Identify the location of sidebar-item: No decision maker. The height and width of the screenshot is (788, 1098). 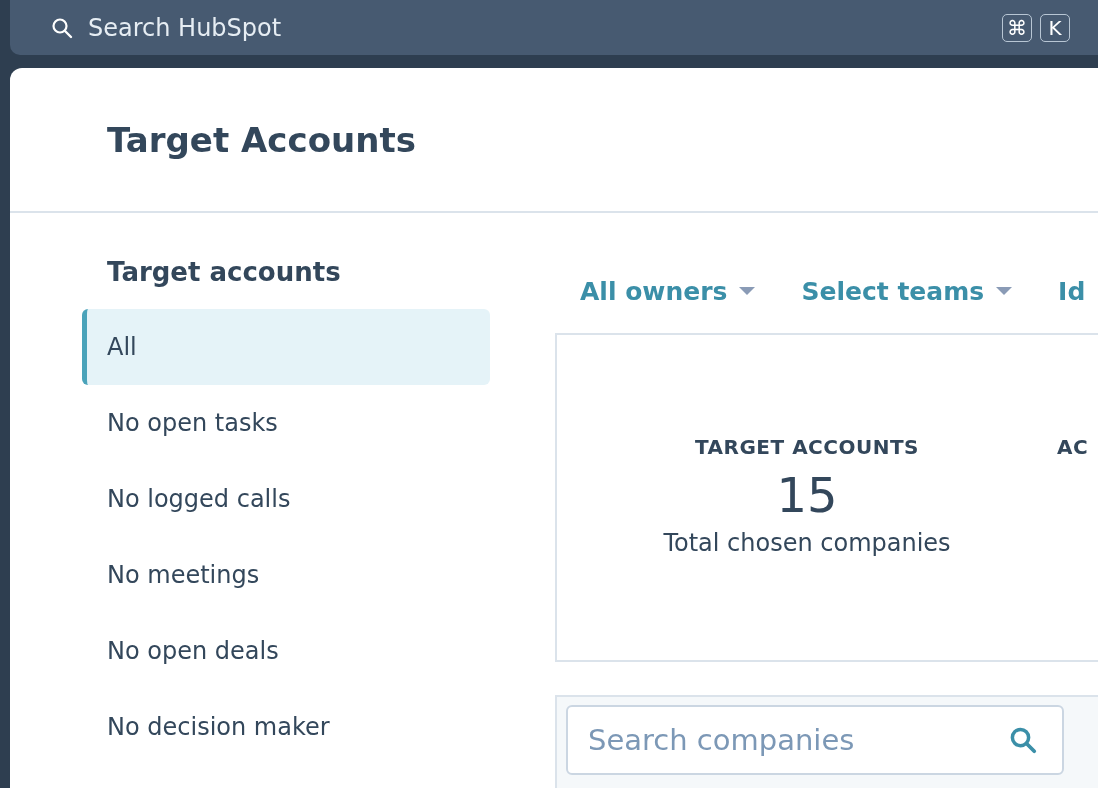
(286, 727).